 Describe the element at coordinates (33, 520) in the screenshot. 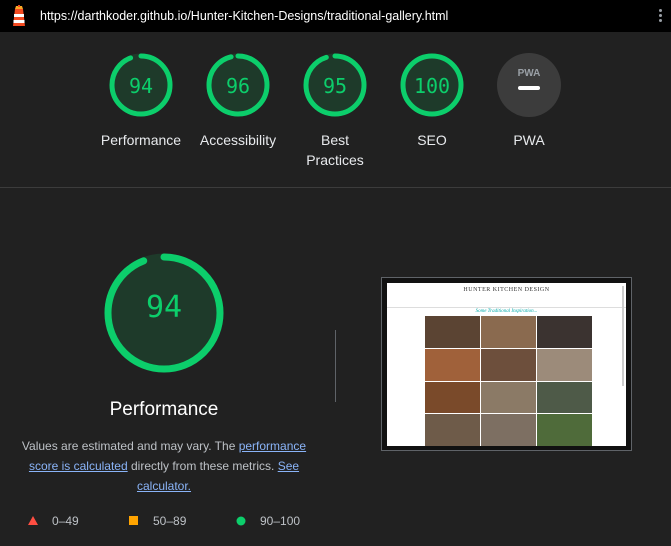

I see `triangle-icon` at that location.